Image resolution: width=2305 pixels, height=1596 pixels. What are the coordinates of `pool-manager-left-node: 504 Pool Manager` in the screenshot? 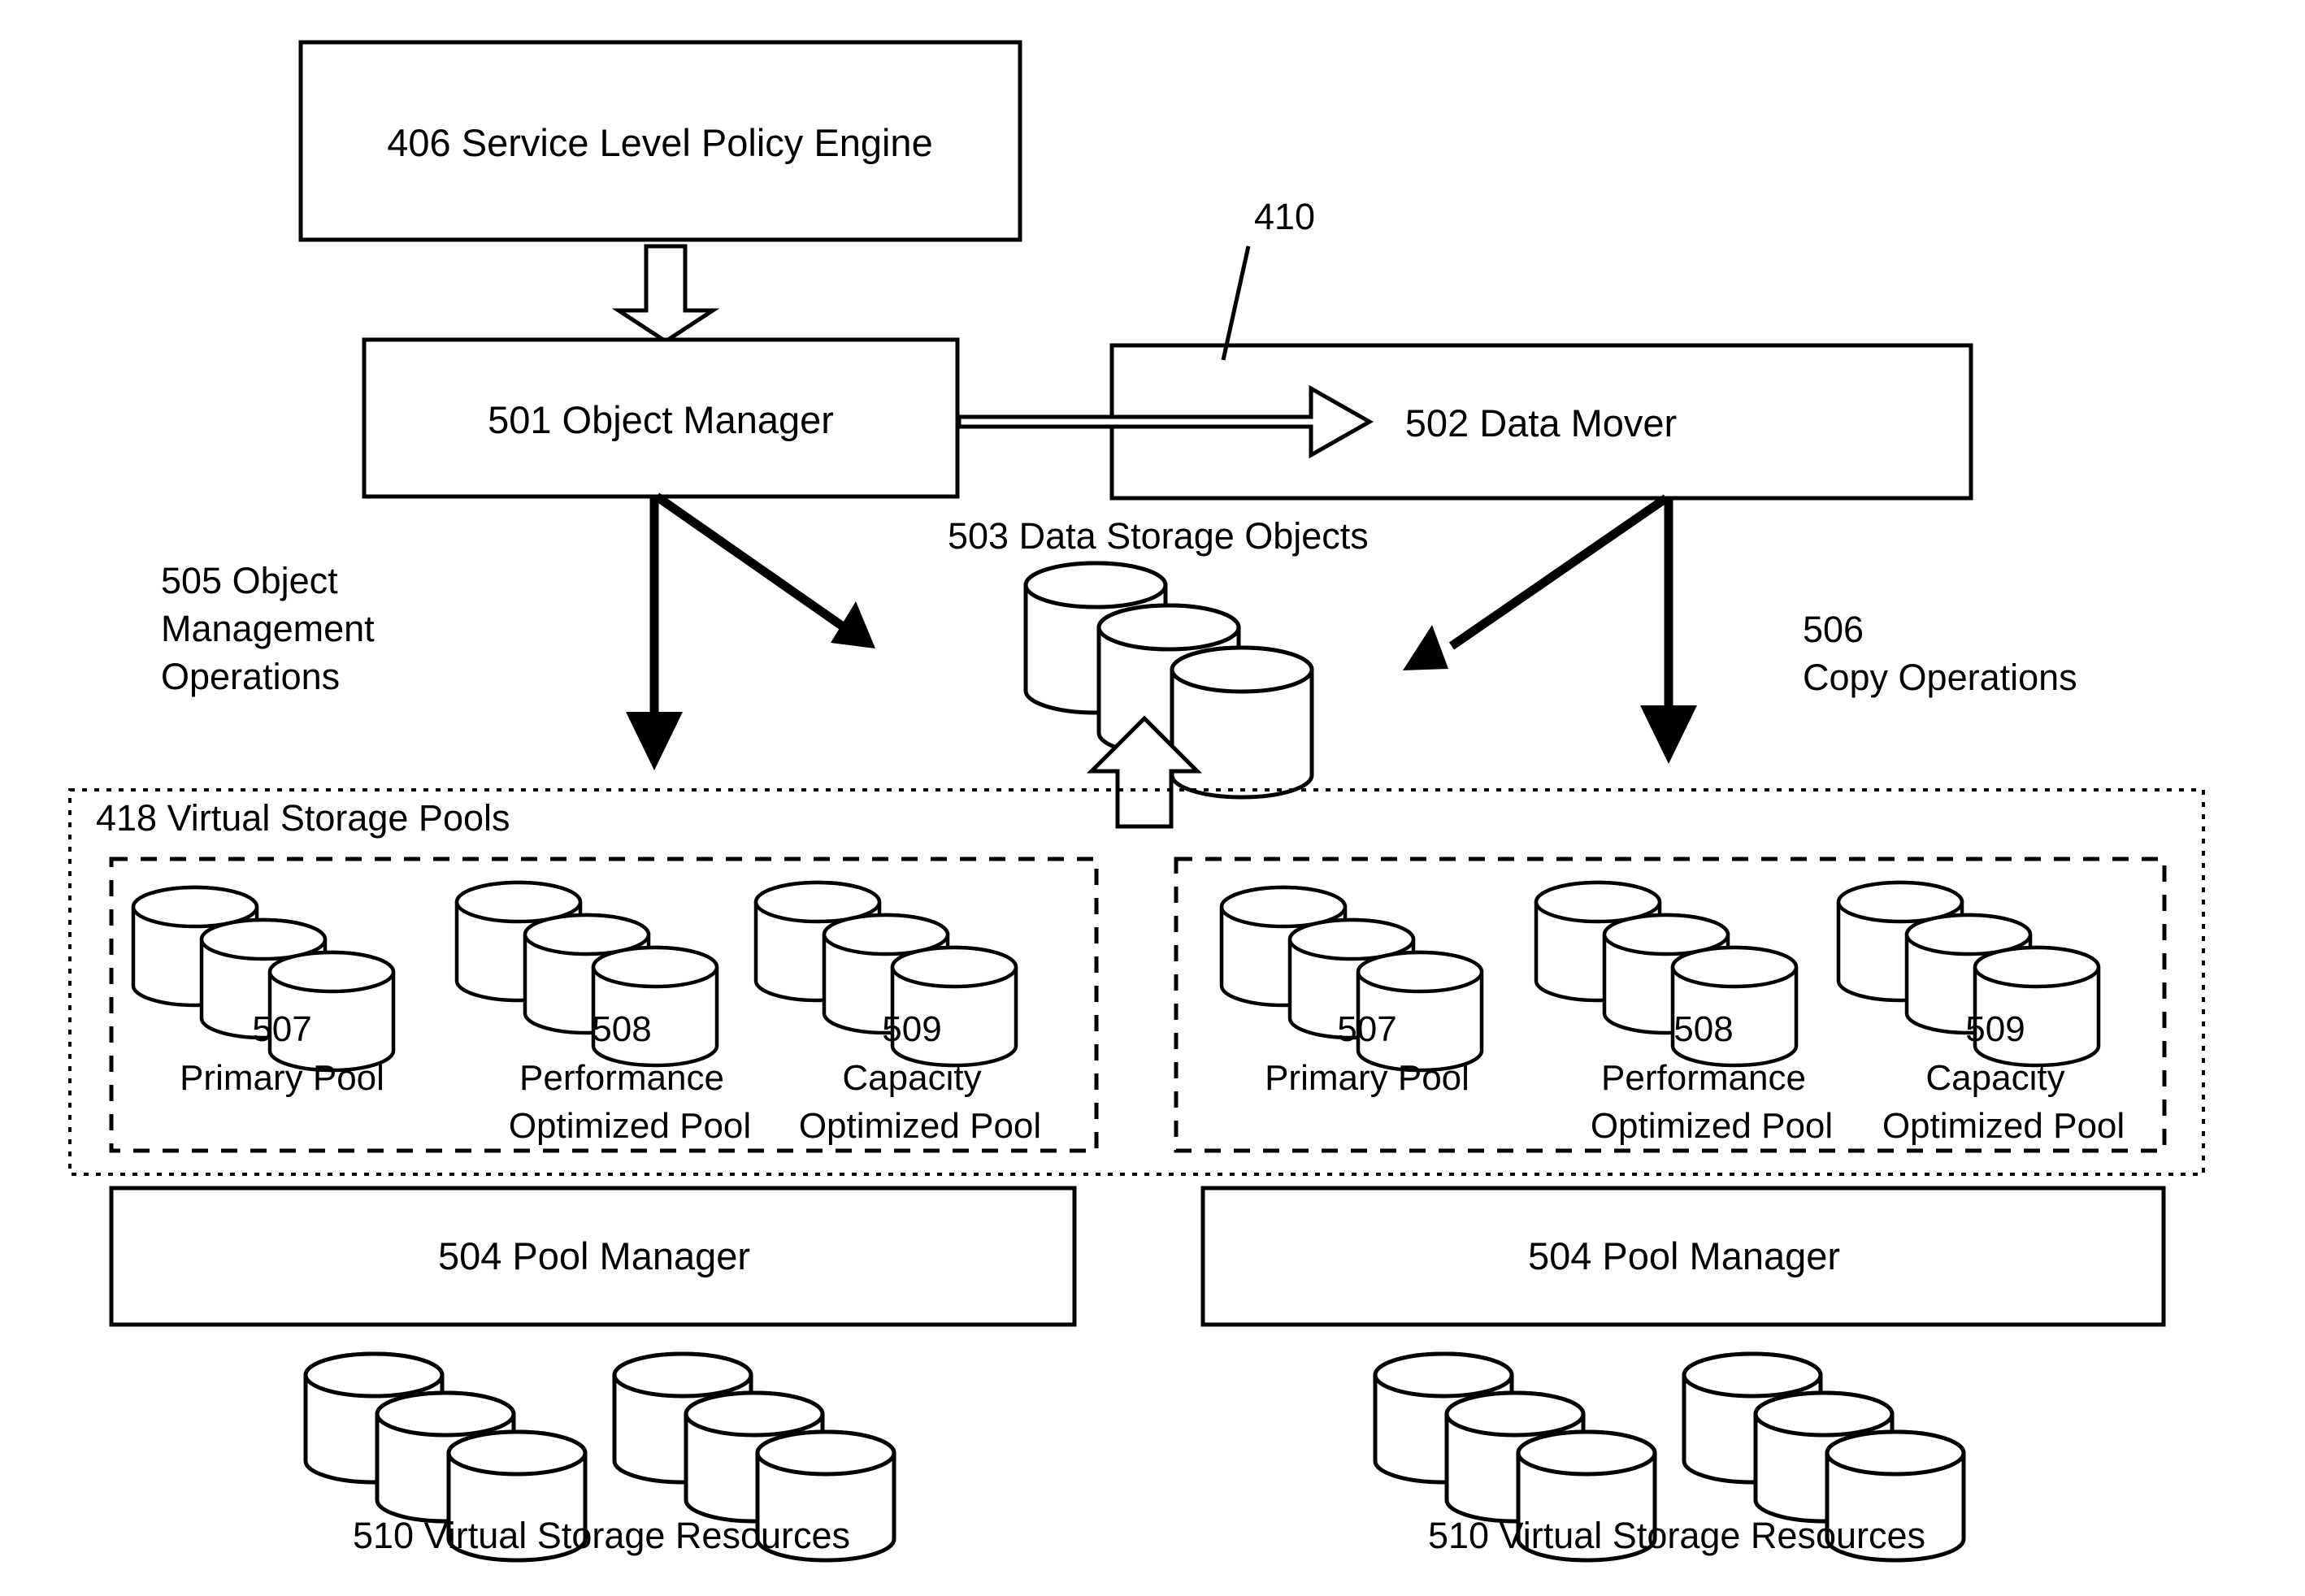 It's located at (593, 1256).